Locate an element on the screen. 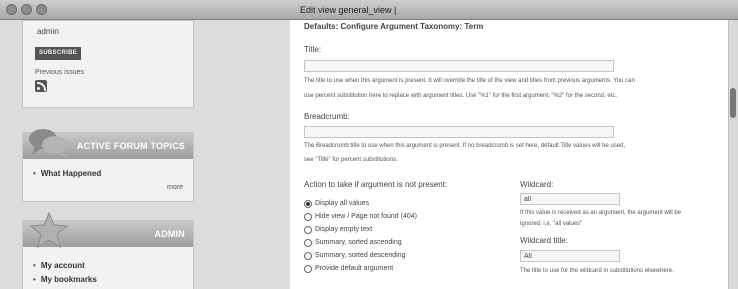 The height and width of the screenshot is (289, 738). window-controls is located at coordinates (26, 9).